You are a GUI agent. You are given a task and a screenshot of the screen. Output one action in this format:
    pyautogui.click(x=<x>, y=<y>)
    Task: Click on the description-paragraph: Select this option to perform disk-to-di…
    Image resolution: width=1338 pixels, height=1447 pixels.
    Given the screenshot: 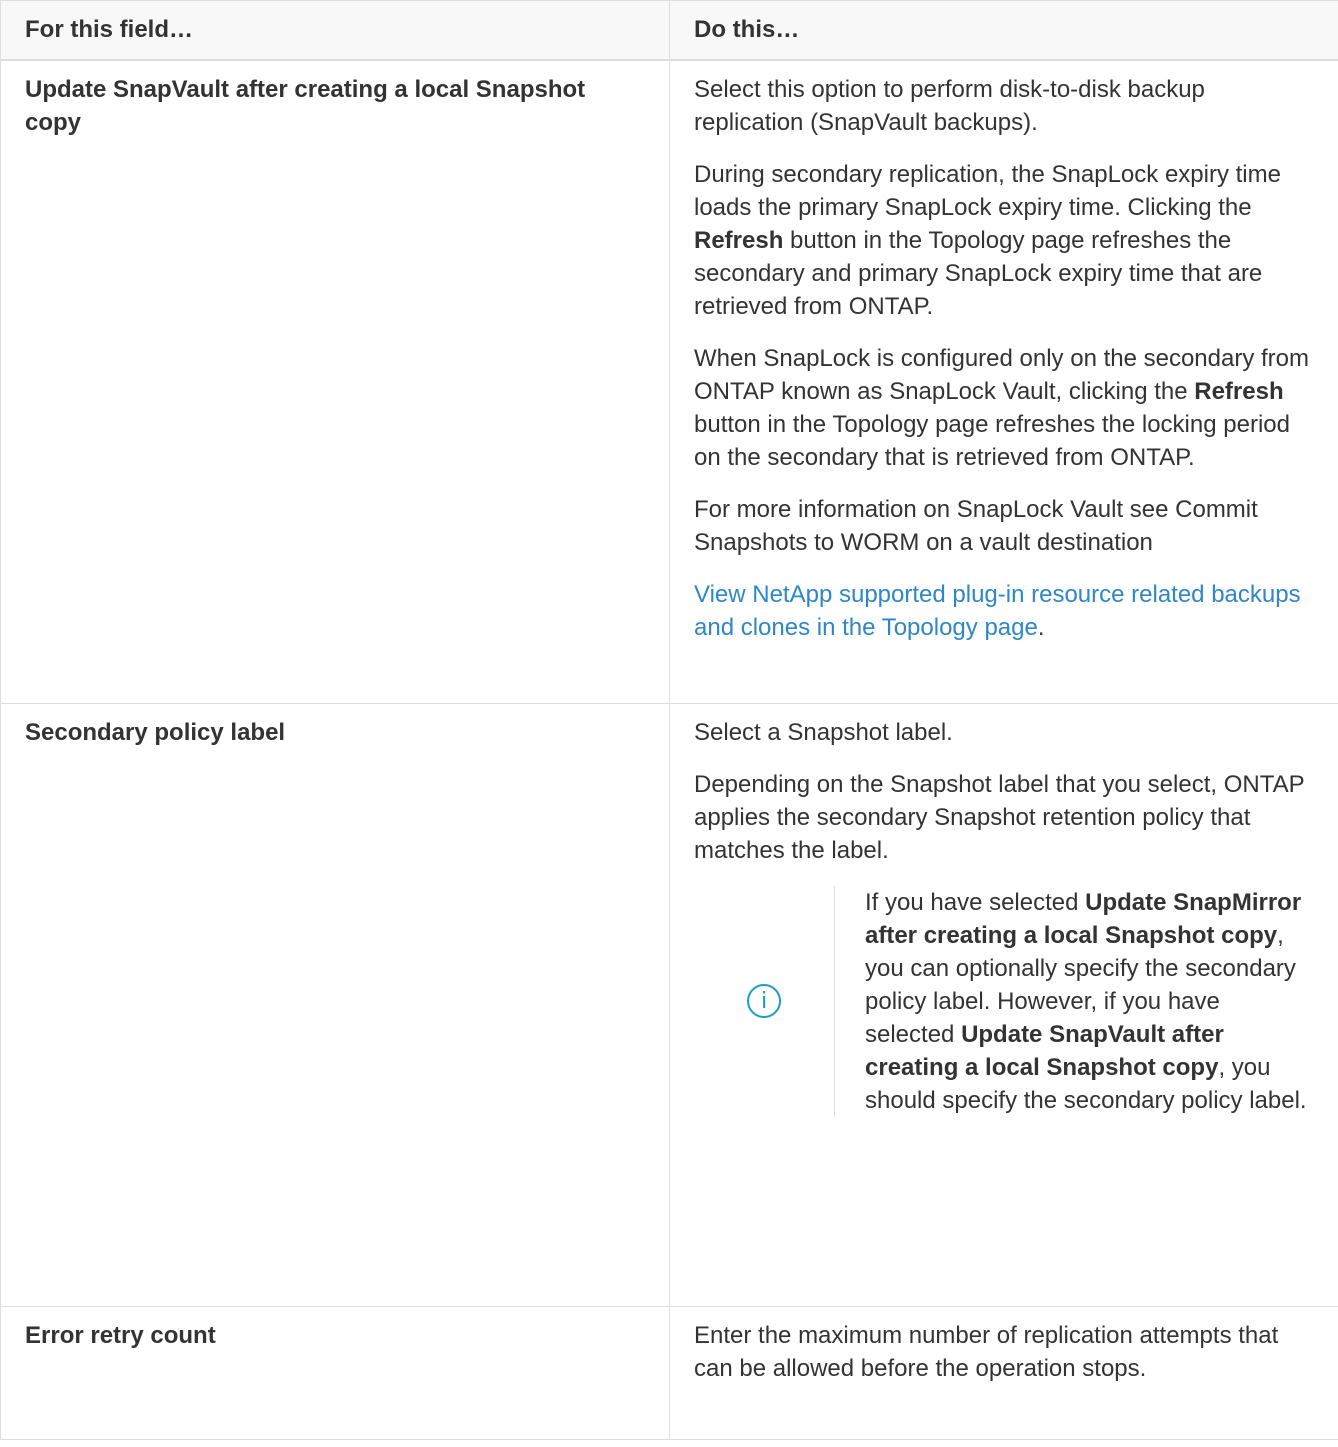 What is the action you would take?
    pyautogui.click(x=949, y=105)
    